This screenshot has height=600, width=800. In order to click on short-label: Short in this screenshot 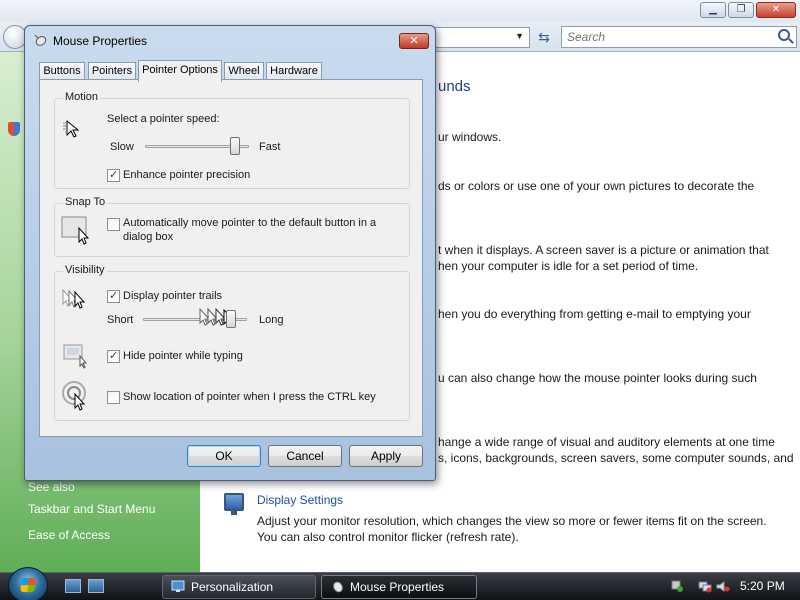, I will do `click(120, 320)`.